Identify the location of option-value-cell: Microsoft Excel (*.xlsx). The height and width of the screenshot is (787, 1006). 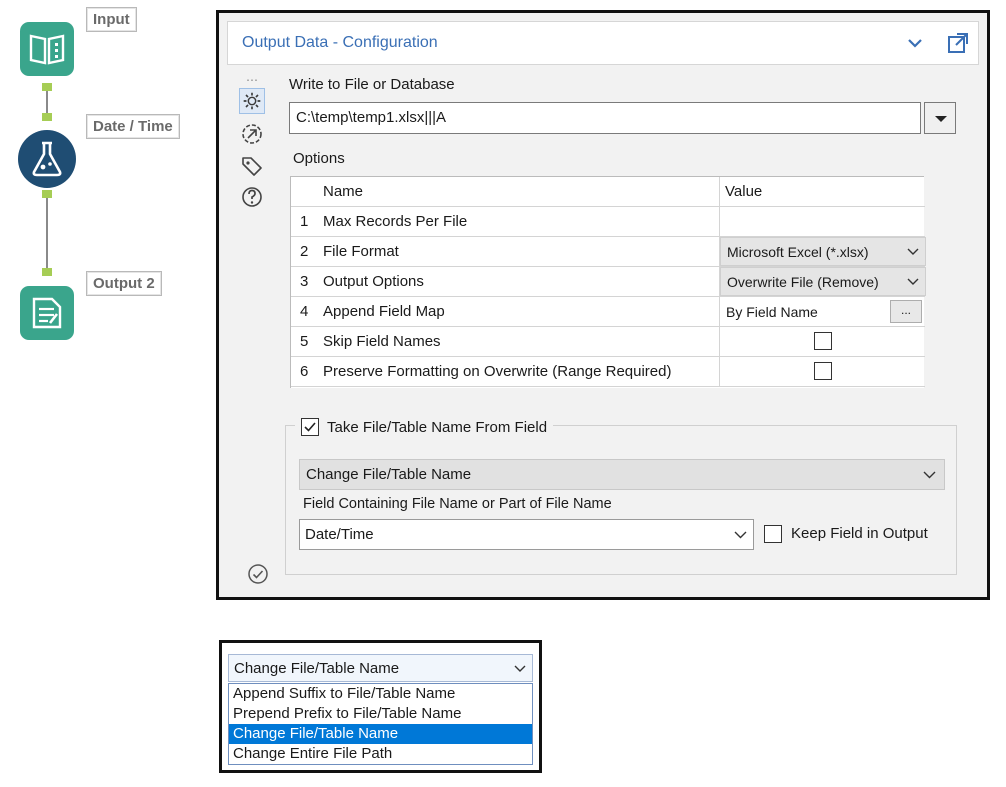
(822, 251).